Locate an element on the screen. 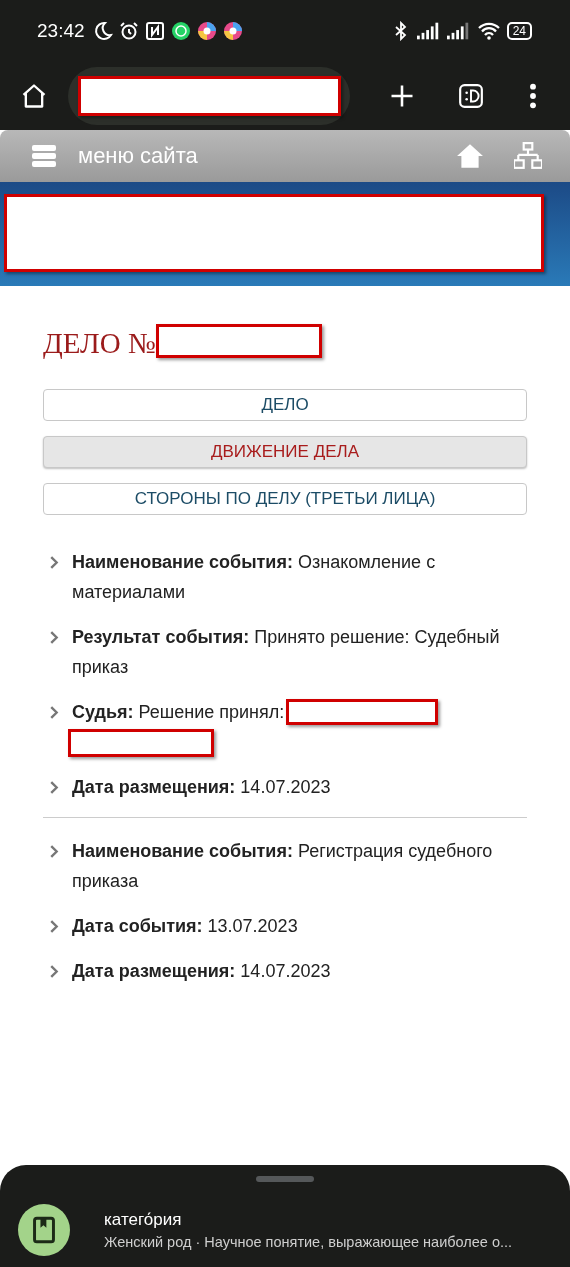 This screenshot has height=1267, width=570. wifi-icon is located at coordinates (488, 31).